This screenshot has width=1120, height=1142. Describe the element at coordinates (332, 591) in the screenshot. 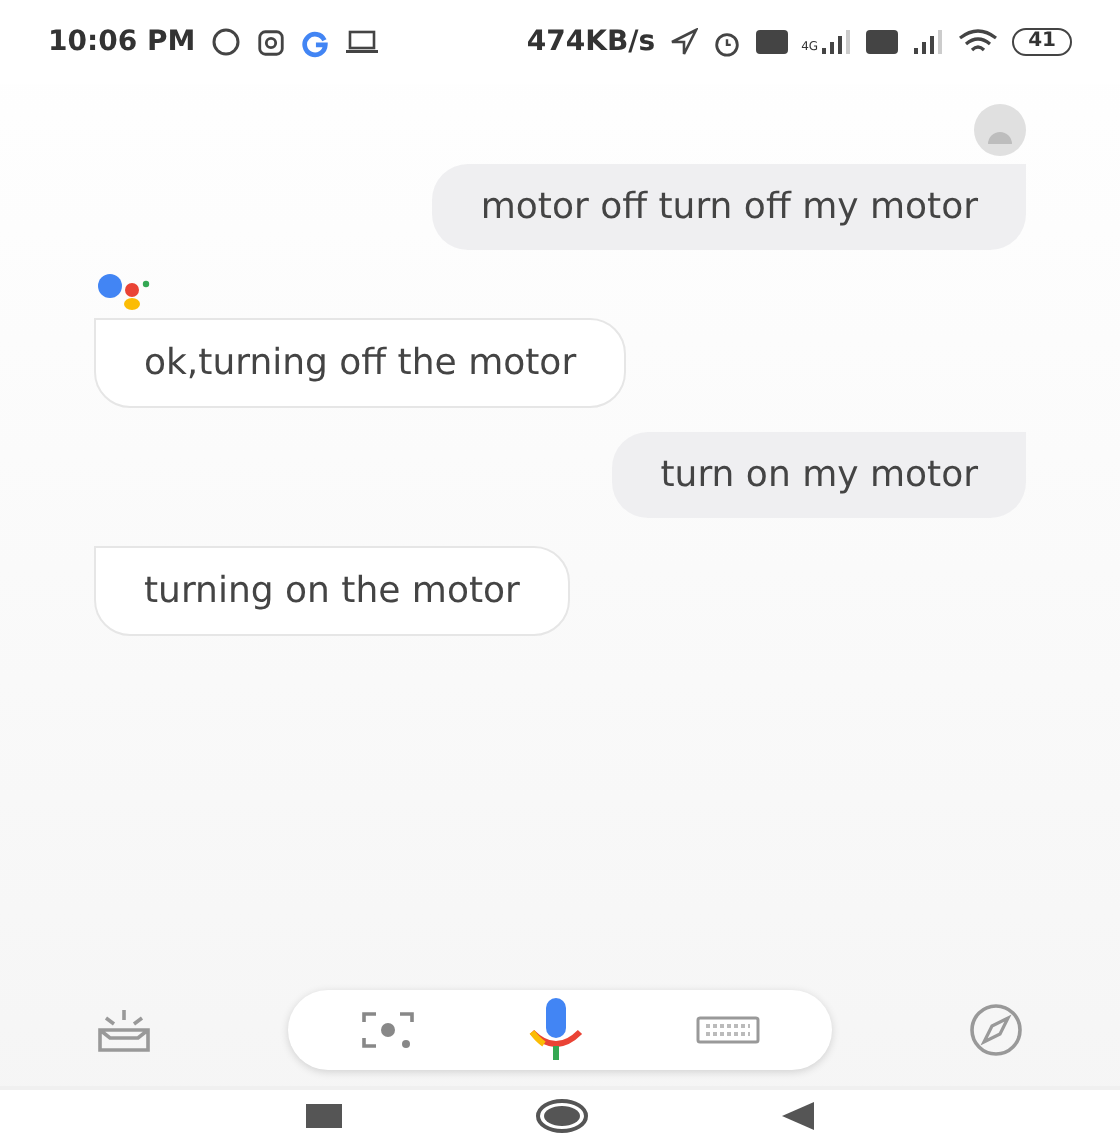

I see `assistant-message: turning on the motor` at that location.